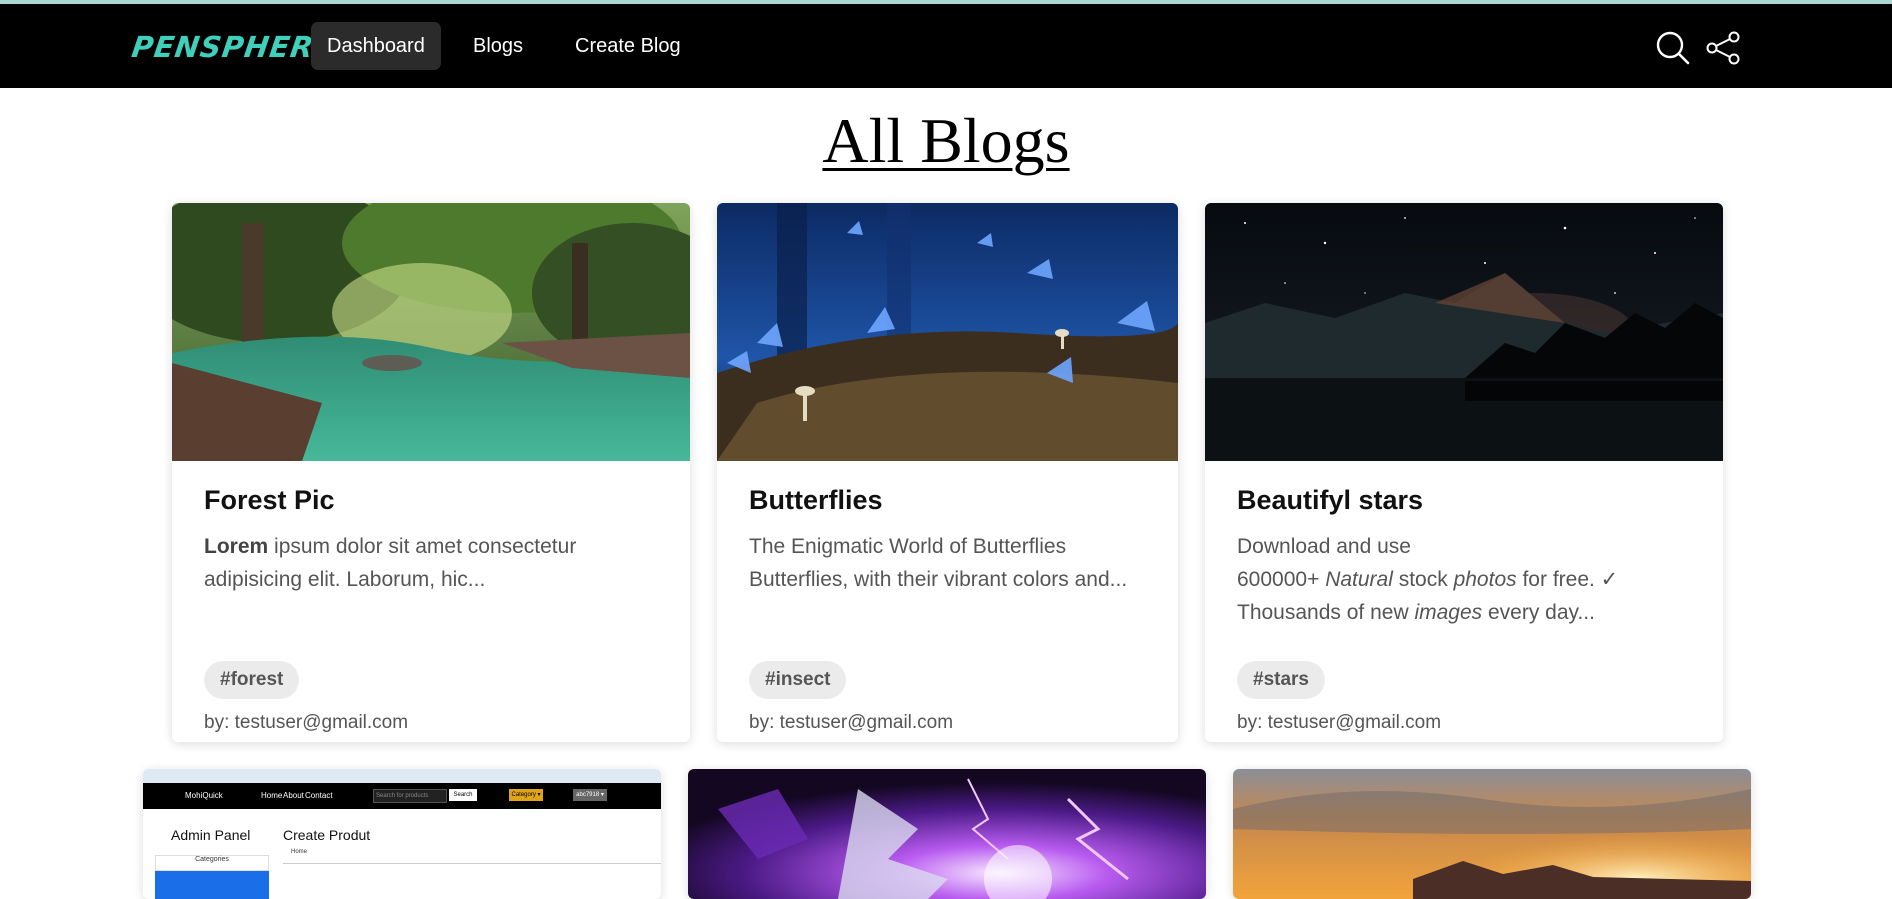 The image size is (1892, 899). What do you see at coordinates (498, 46) in the screenshot?
I see `nav-blogs: Blogs` at bounding box center [498, 46].